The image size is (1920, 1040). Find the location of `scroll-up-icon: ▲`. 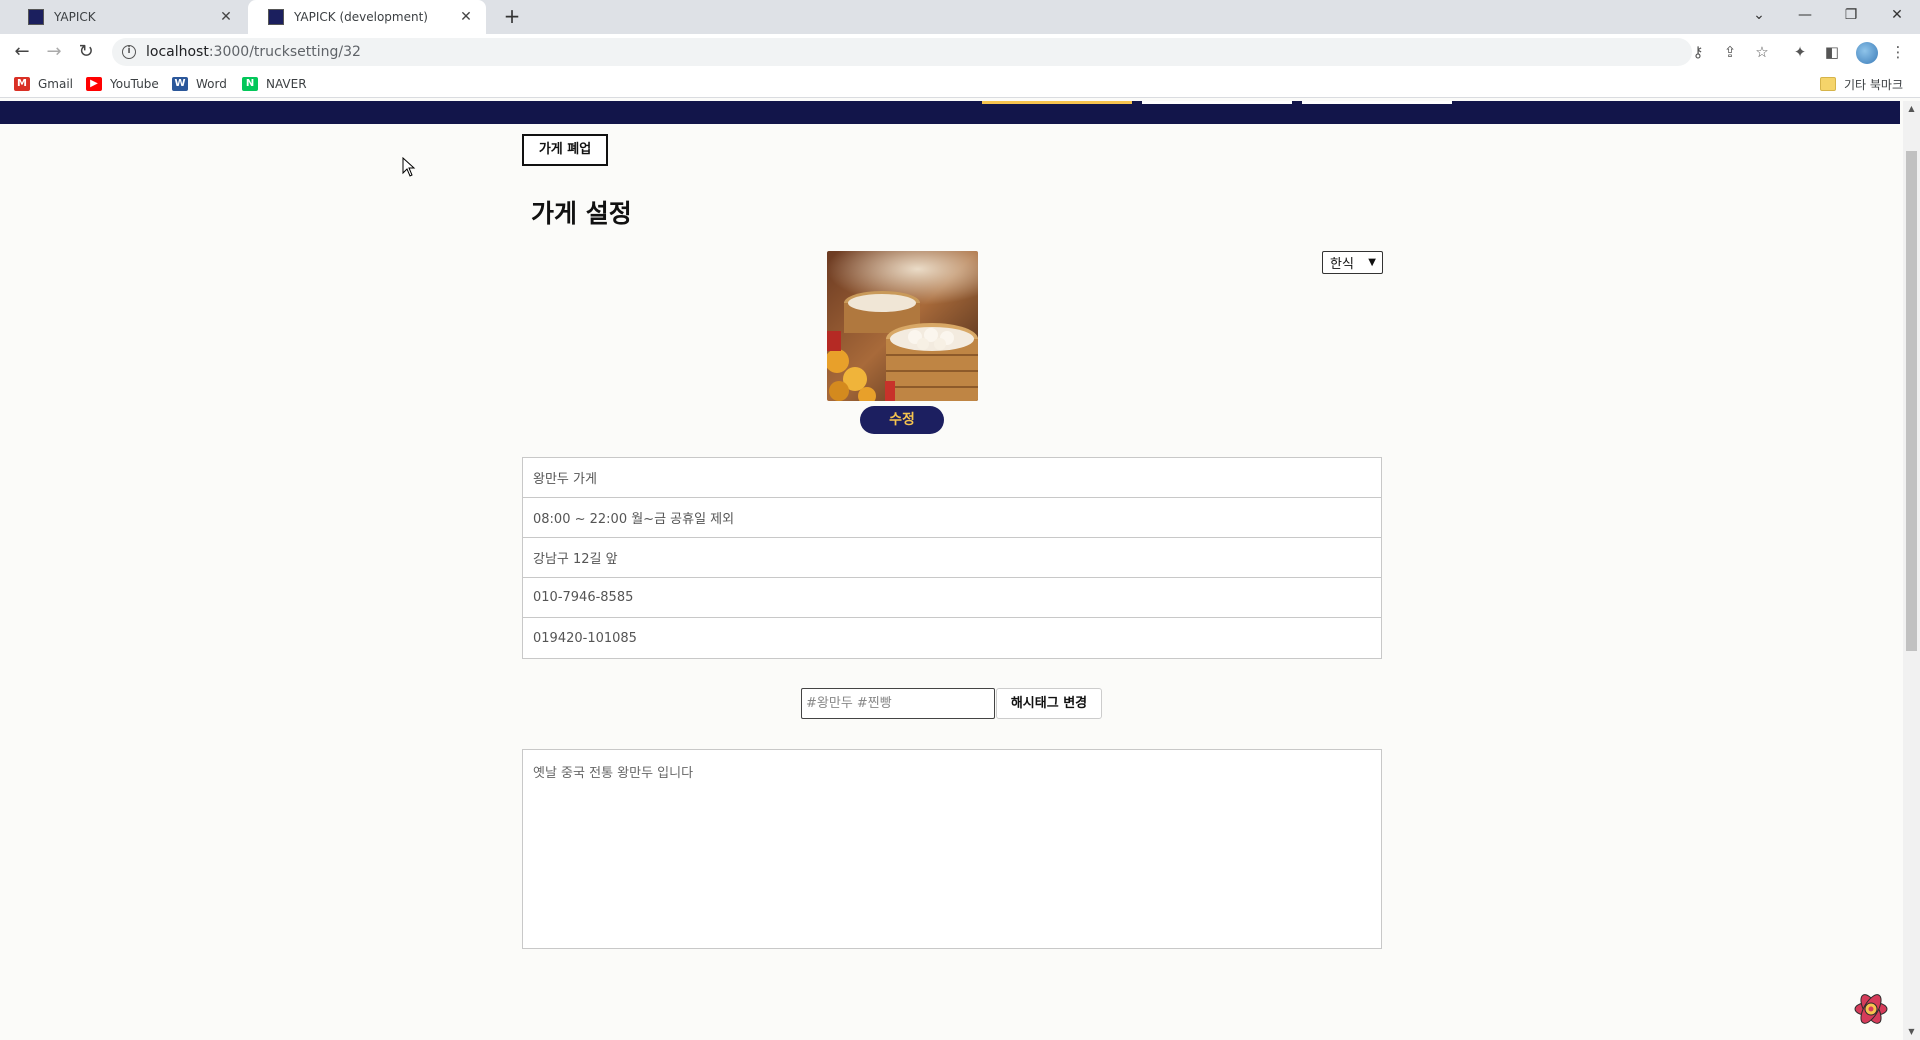

scroll-up-icon: ▲ is located at coordinates (1911, 109).